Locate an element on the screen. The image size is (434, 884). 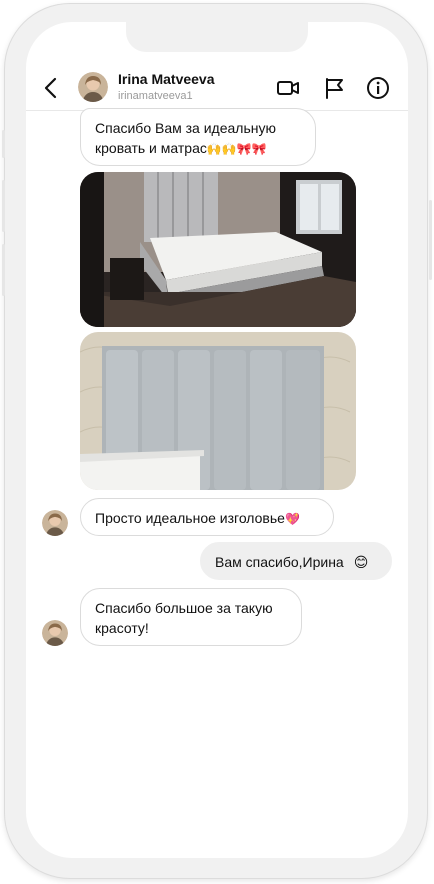
emoji: 💖 is located at coordinates (292, 519).